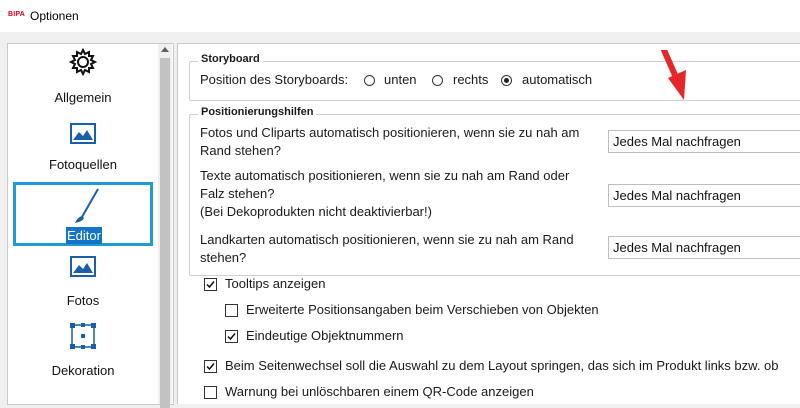  What do you see at coordinates (83, 351) in the screenshot?
I see `sidebar-item-dekoration: Dekoration` at bounding box center [83, 351].